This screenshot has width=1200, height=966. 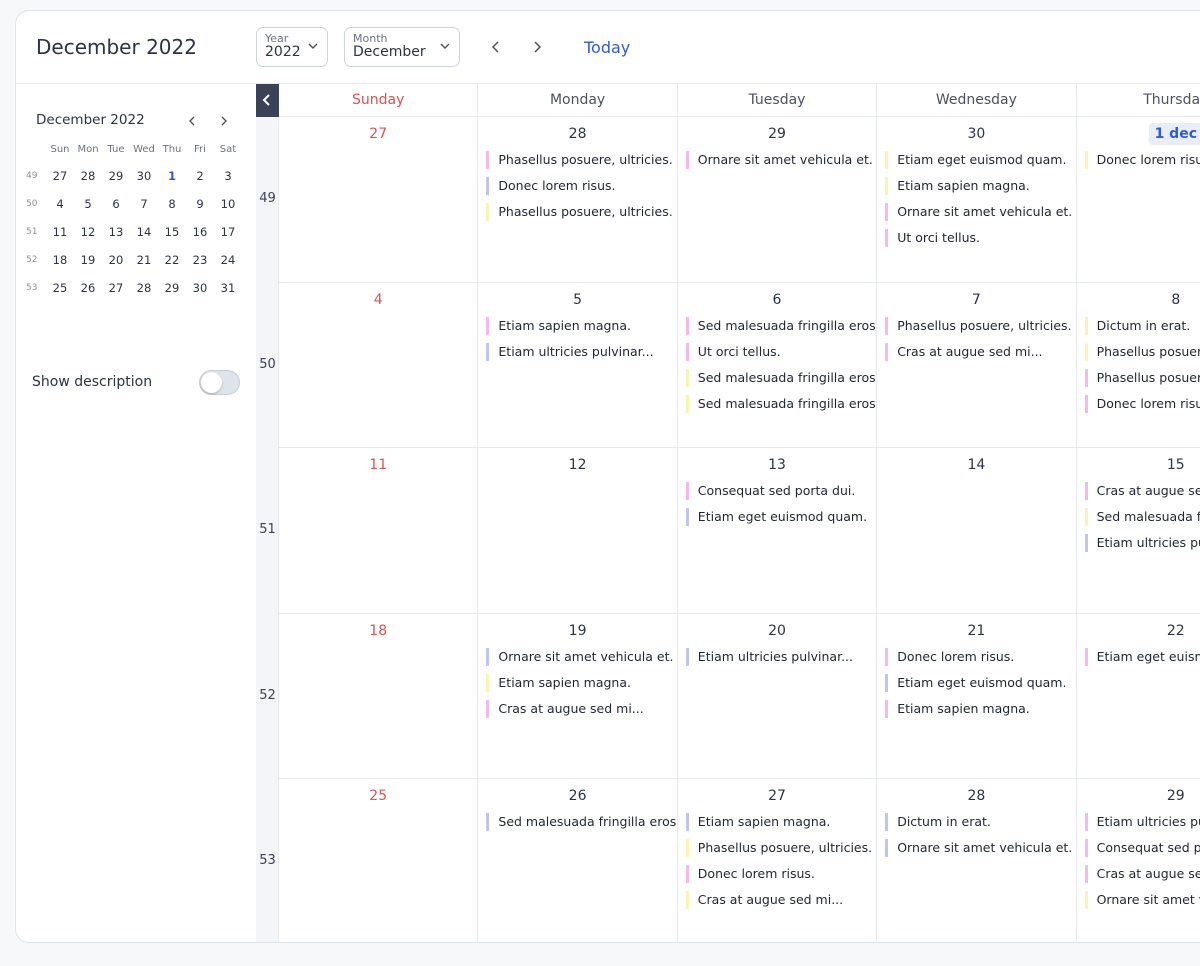 What do you see at coordinates (60, 288) in the screenshot?
I see `mini-day: 25` at bounding box center [60, 288].